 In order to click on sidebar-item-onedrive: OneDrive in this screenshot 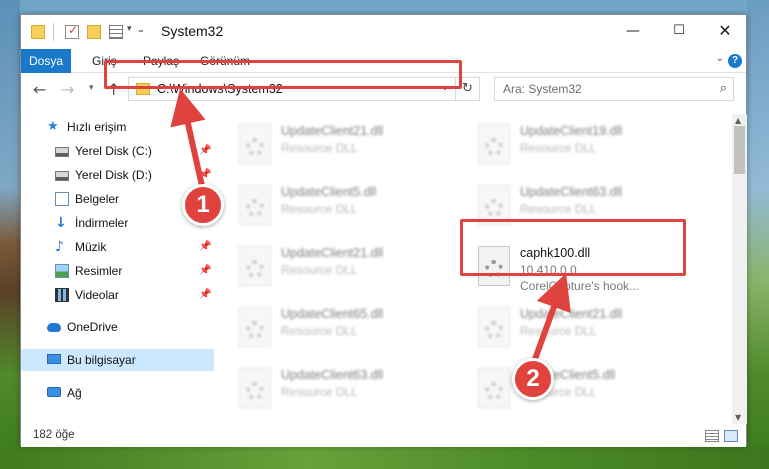, I will do `click(117, 327)`.